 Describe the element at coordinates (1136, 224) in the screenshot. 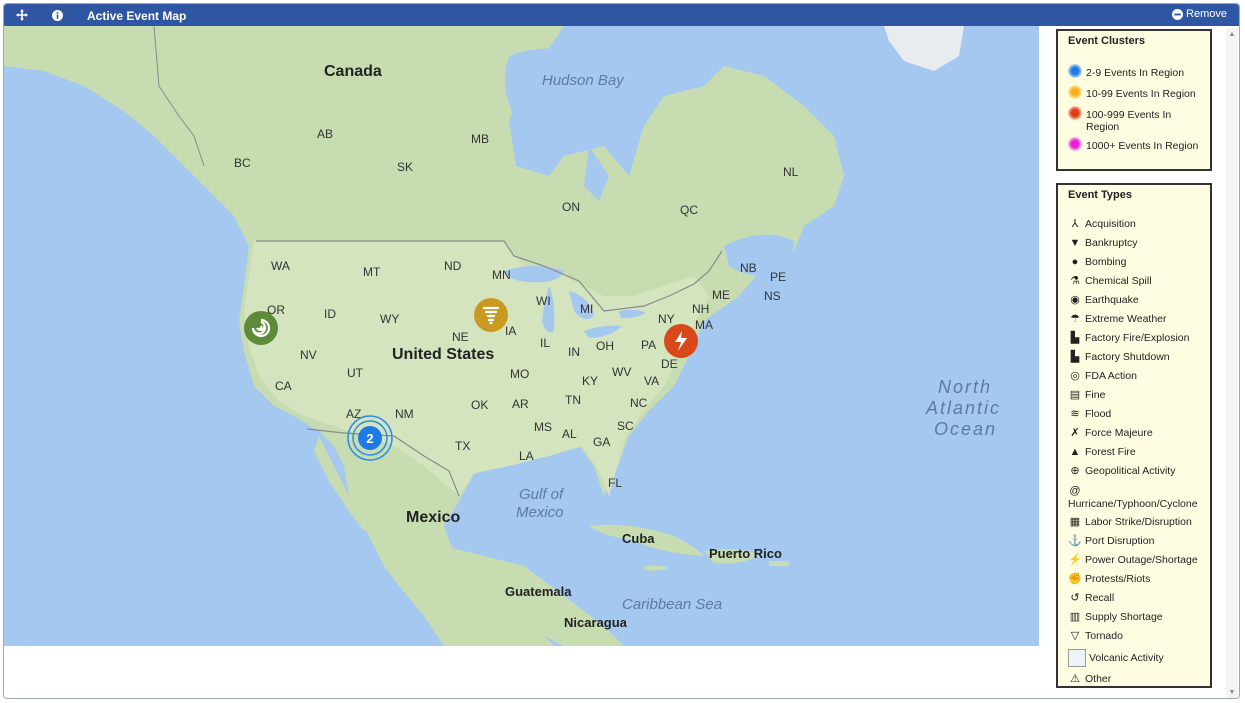

I see `event-type-item: ⅄ Acquisition` at that location.